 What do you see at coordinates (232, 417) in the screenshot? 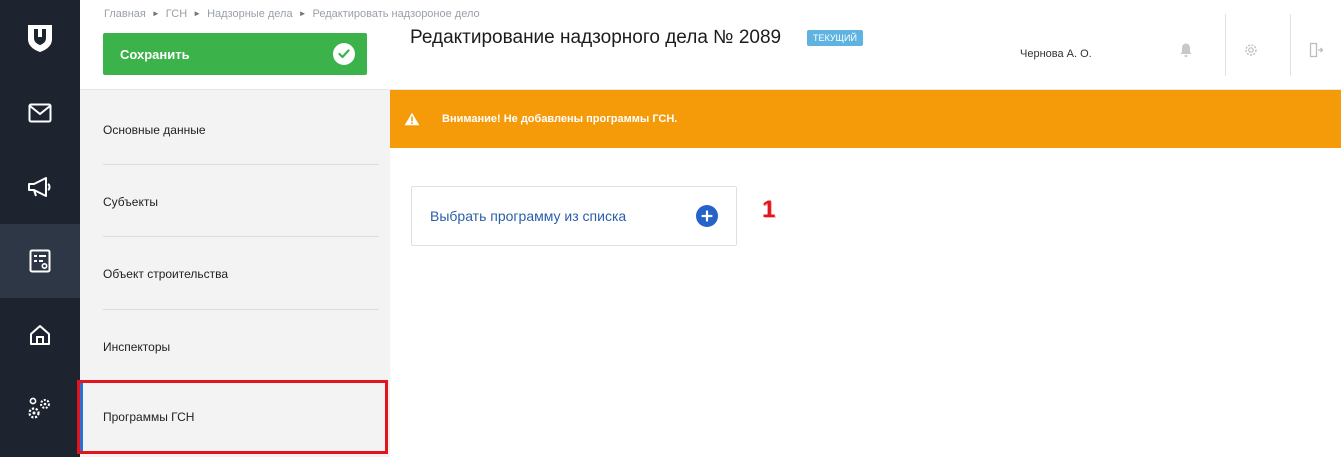
I see `section-nav-item-gsn-programs: Программы ГСН` at bounding box center [232, 417].